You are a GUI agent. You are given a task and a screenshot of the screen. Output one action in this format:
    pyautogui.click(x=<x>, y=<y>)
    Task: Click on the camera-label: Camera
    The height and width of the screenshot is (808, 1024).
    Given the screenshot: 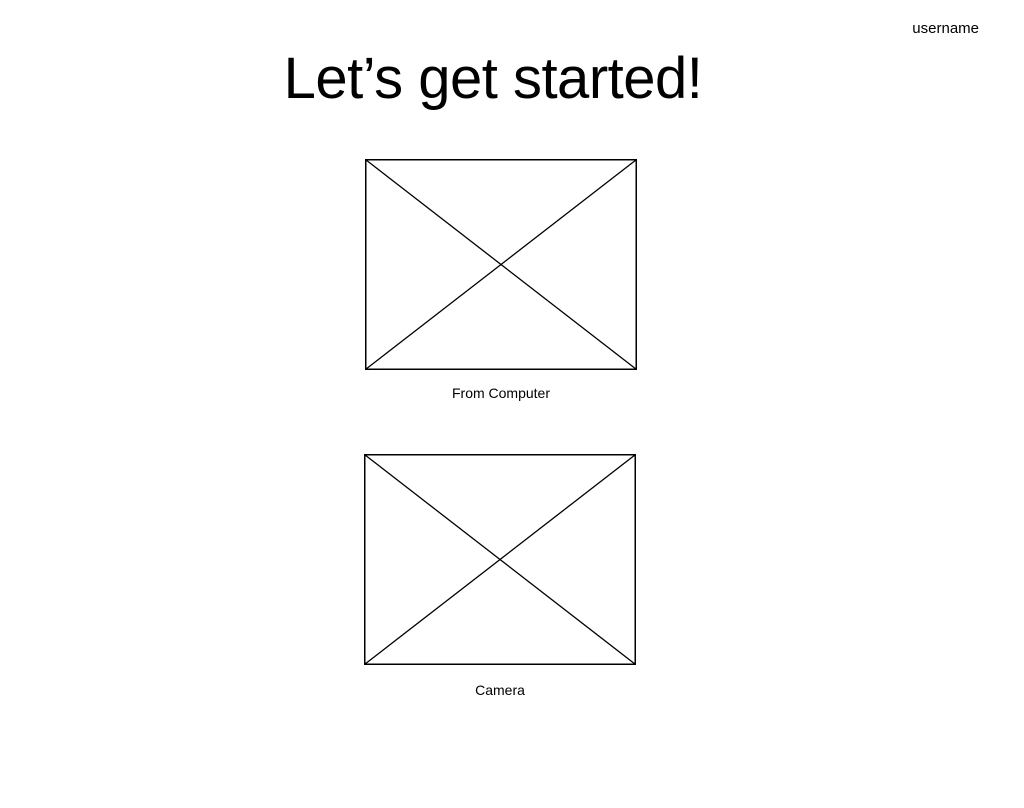 What is the action you would take?
    pyautogui.click(x=500, y=690)
    